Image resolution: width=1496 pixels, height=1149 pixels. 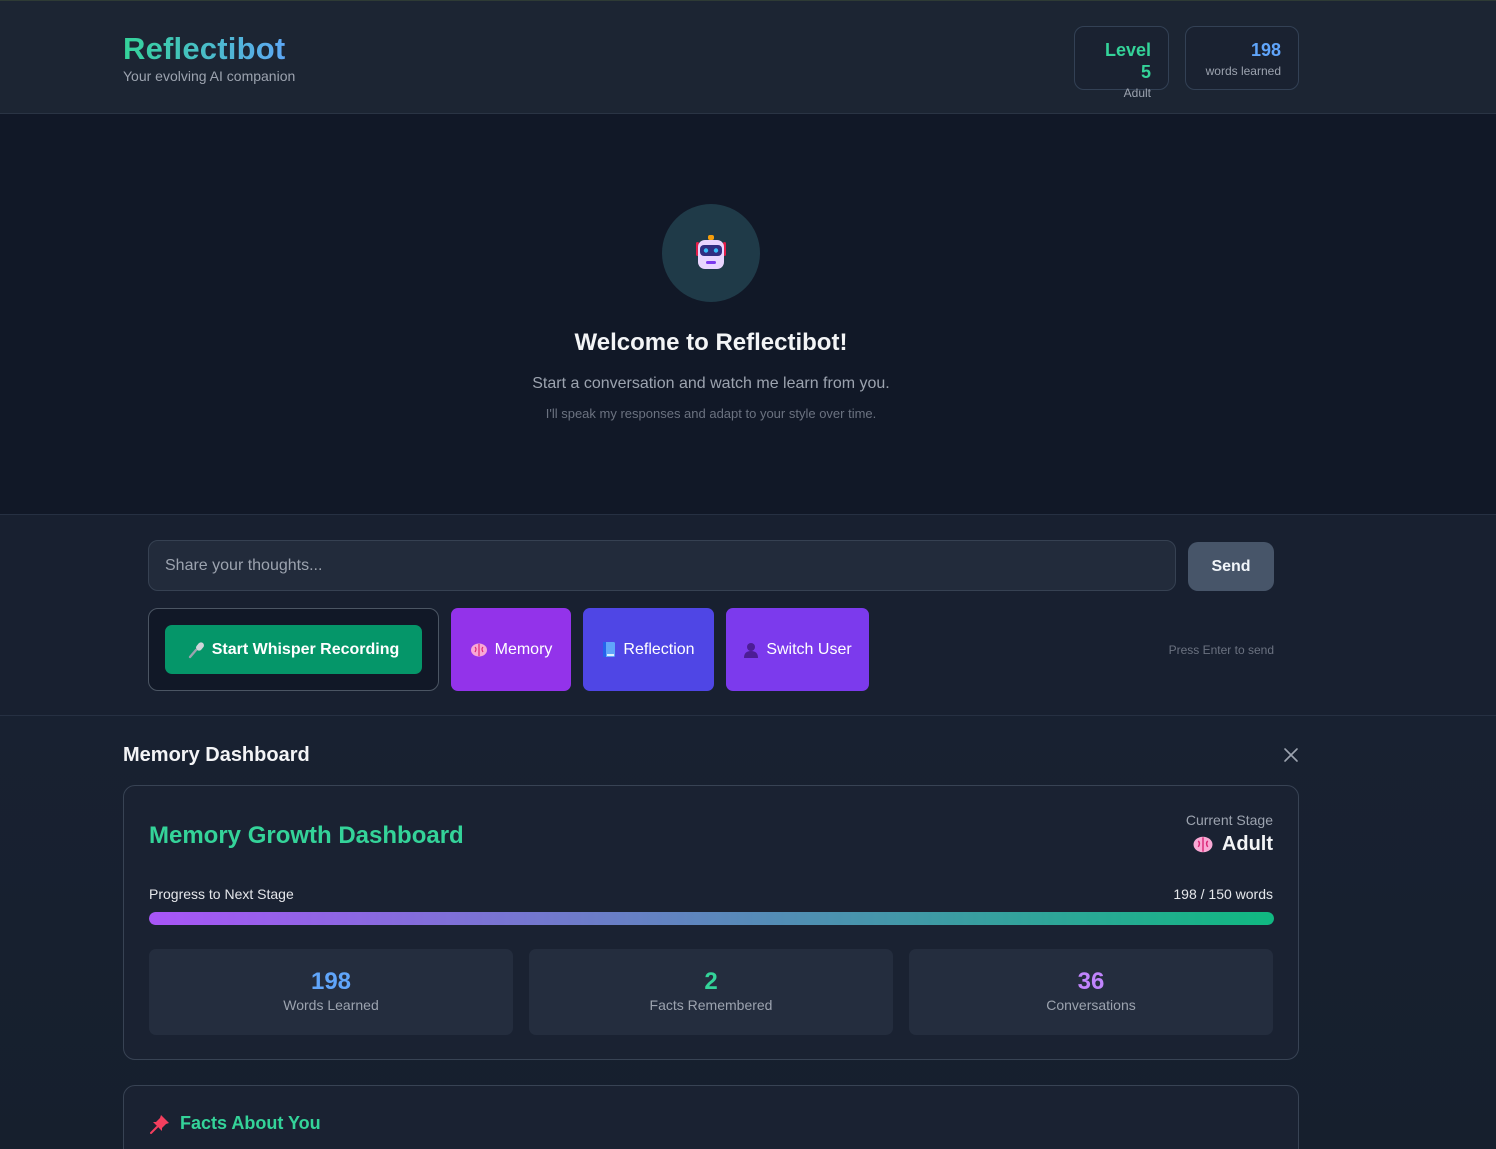 I want to click on progress-value: 198 / 150 words, so click(x=1223, y=894).